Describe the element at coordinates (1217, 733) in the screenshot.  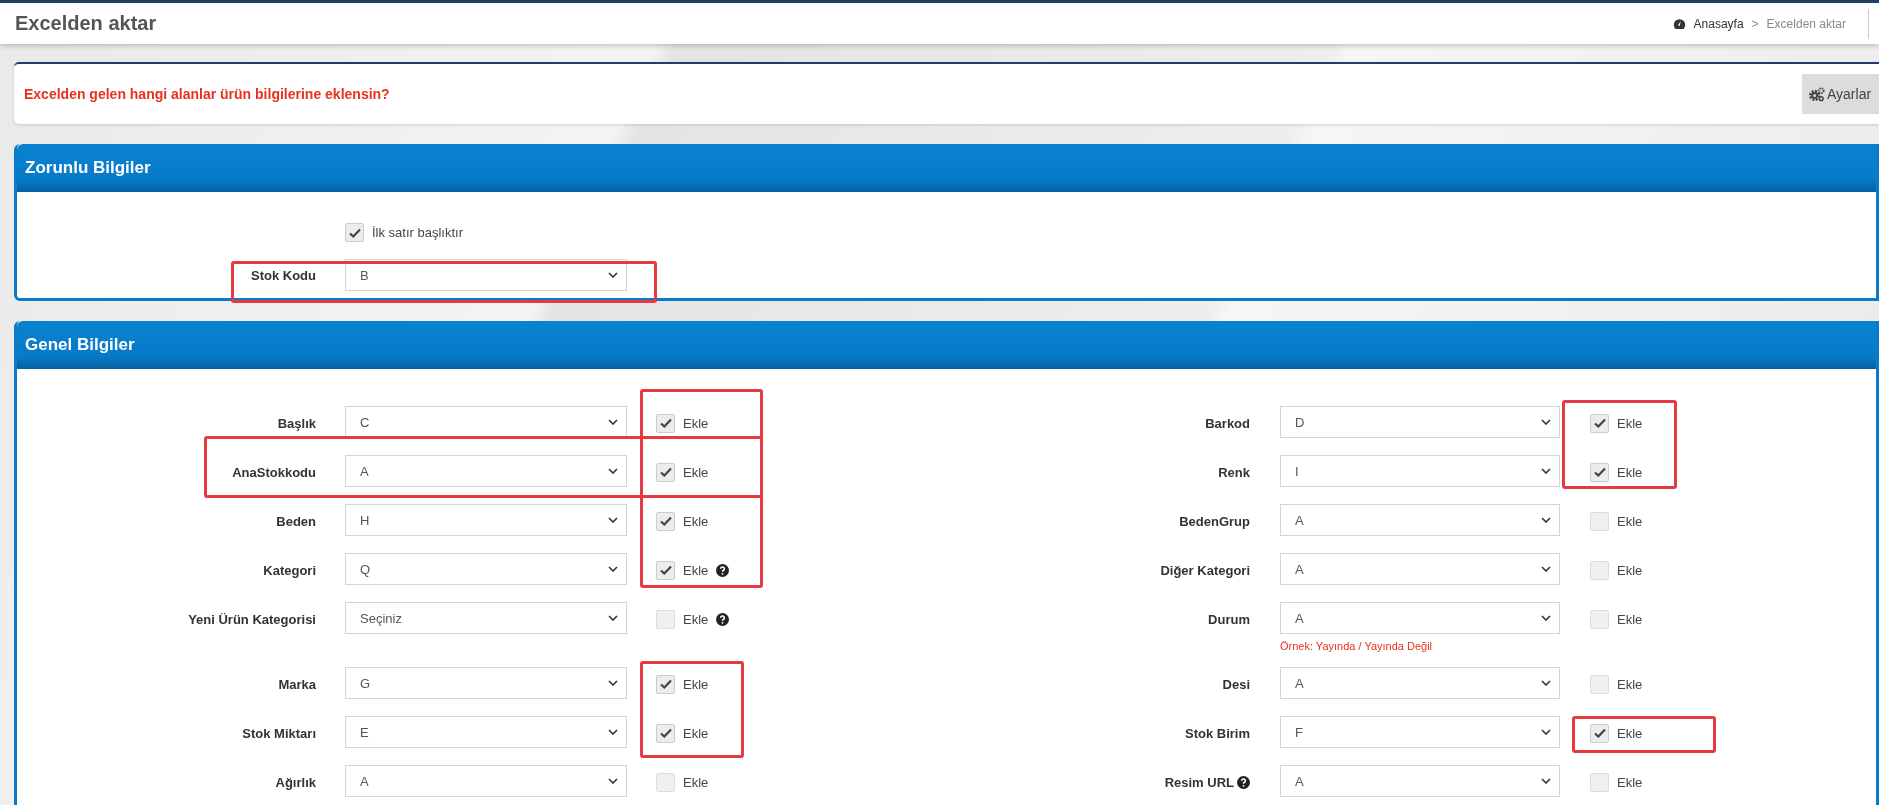
I see `field-label: Stok Birim` at that location.